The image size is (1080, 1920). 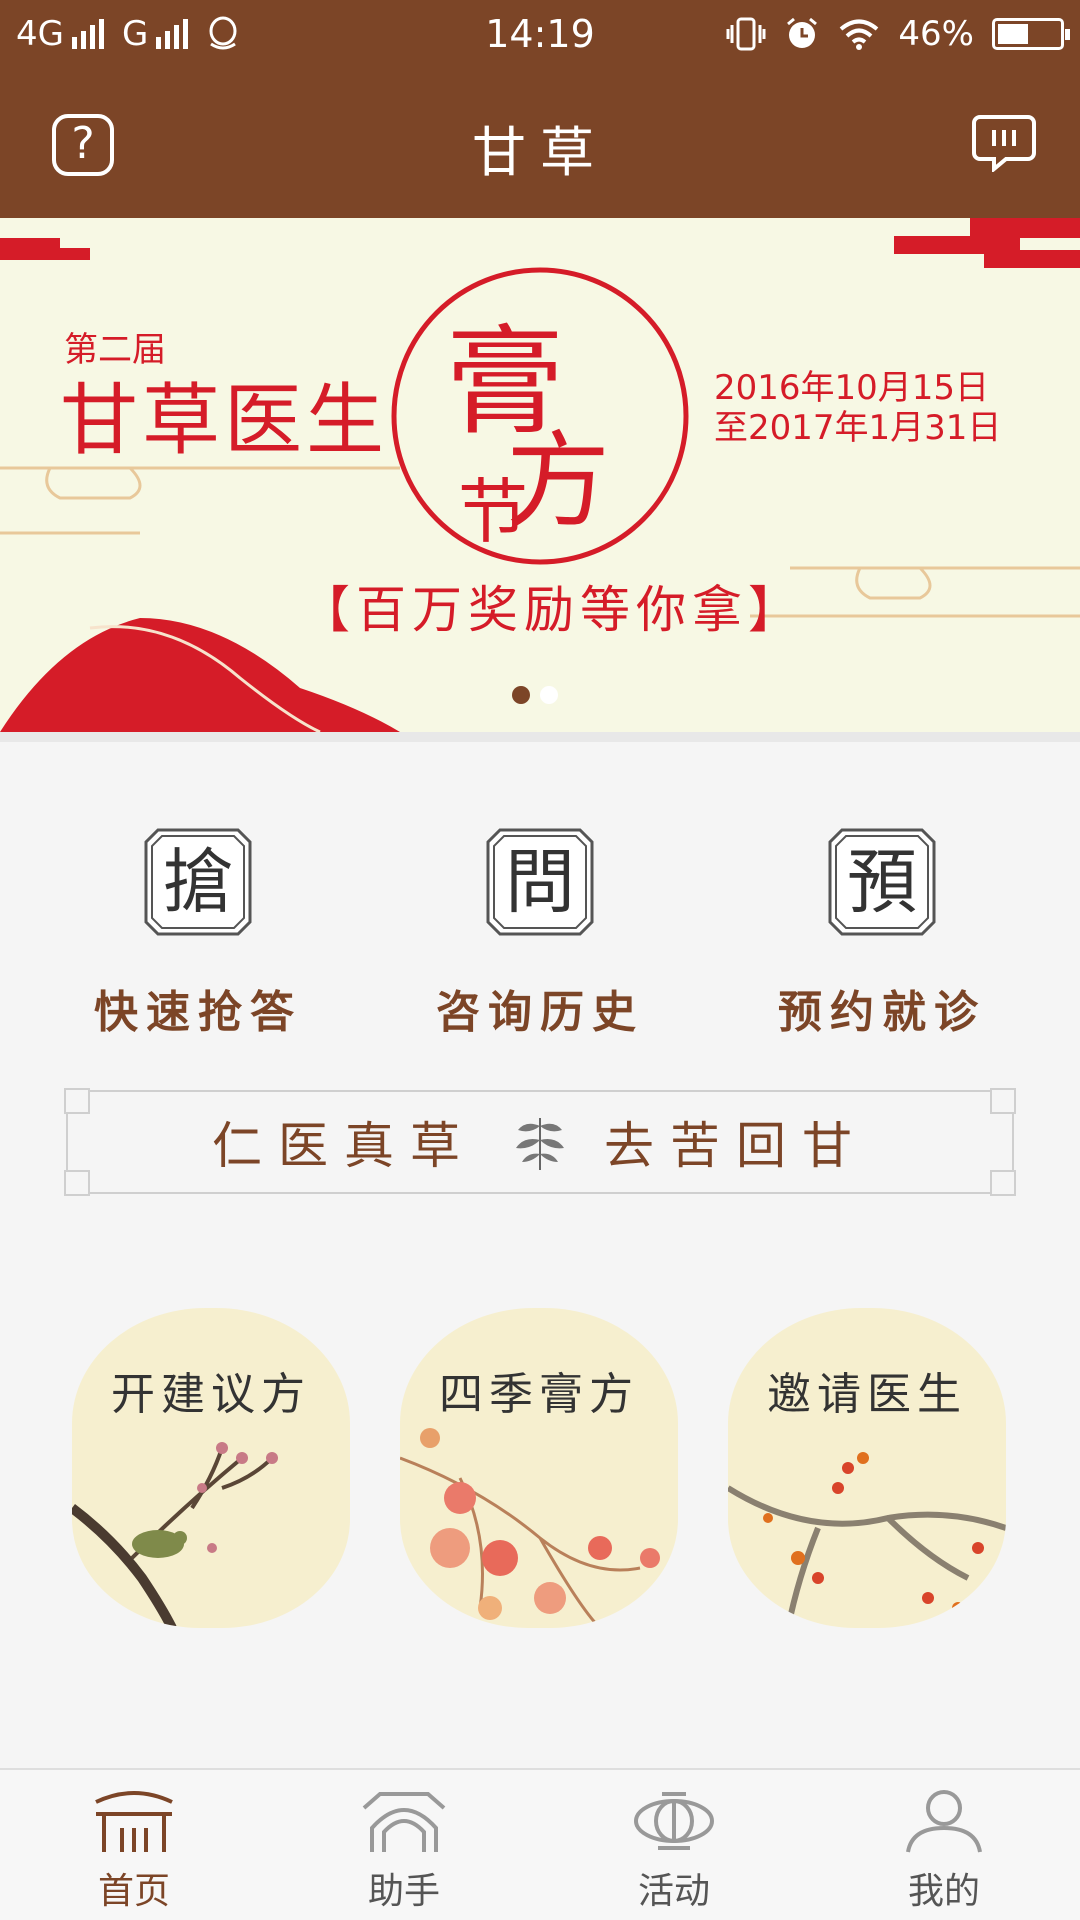 I want to click on qiang-seal-icon: 搶, so click(x=198, y=882).